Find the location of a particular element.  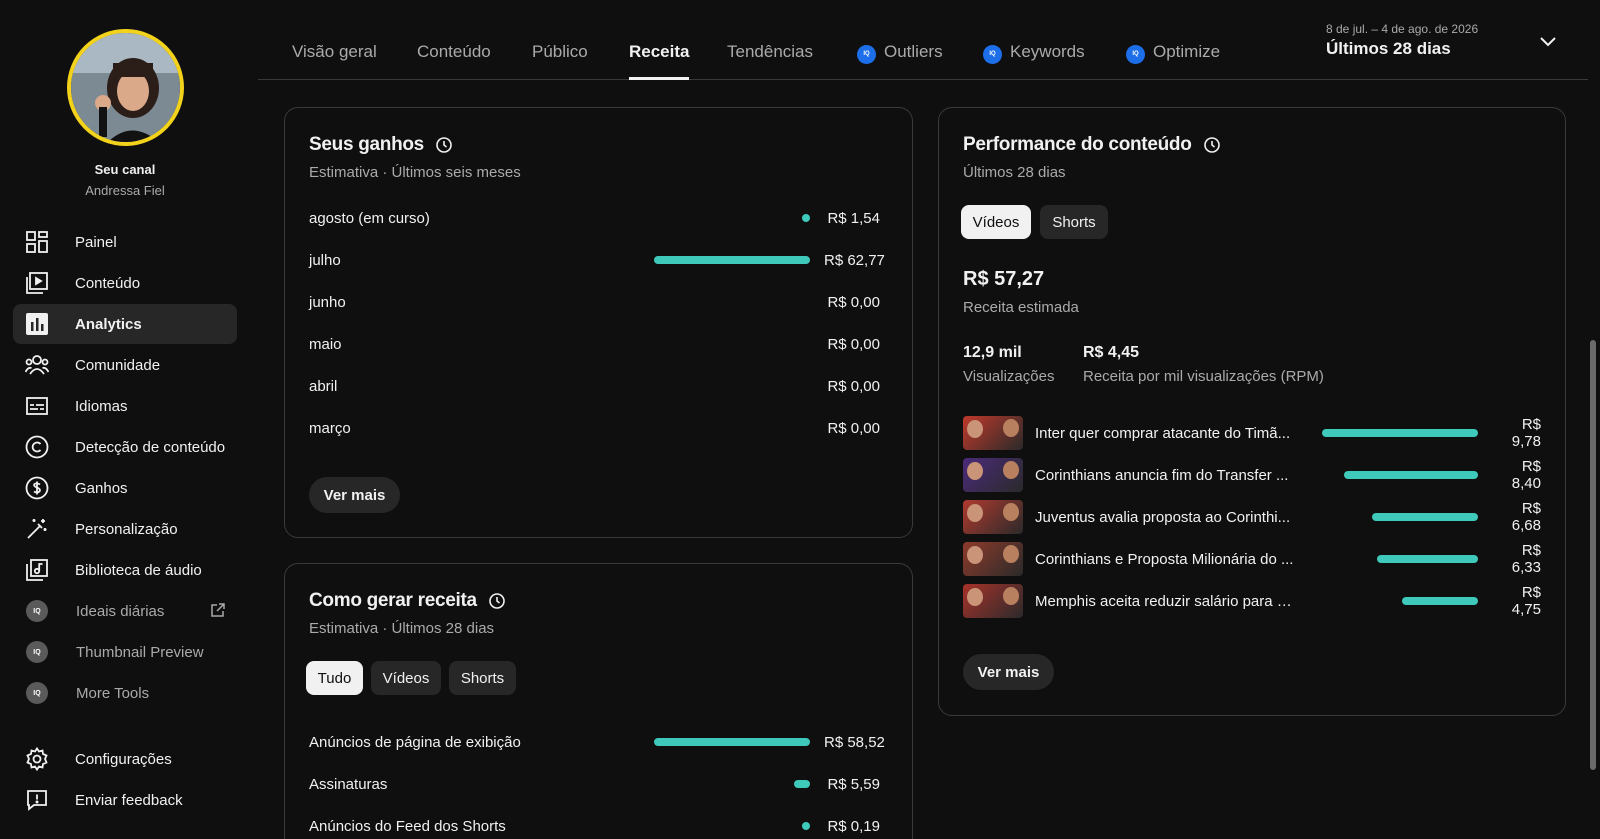

chevron-down-icon is located at coordinates (1548, 43).